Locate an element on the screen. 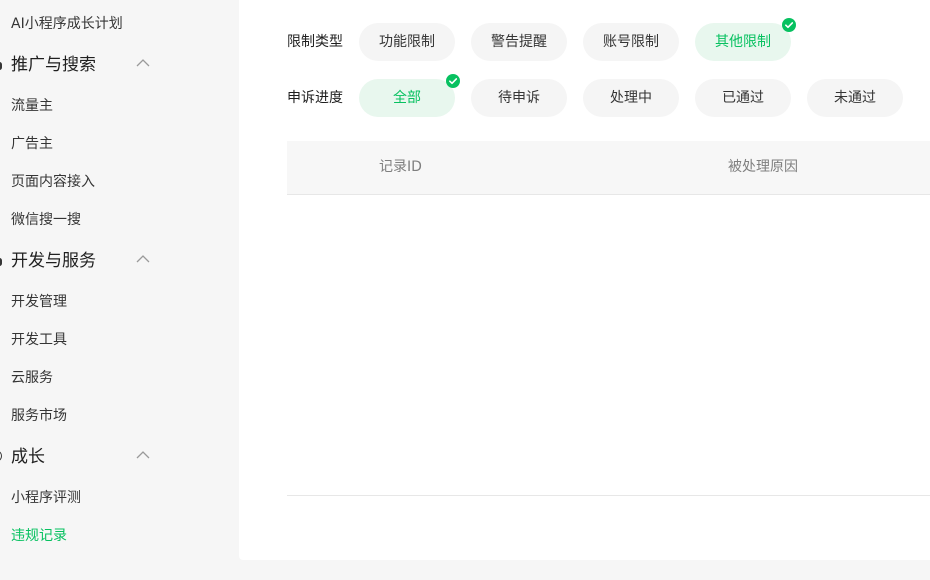 Image resolution: width=930 pixels, height=580 pixels. filter-option-approved: 已通过 is located at coordinates (743, 98).